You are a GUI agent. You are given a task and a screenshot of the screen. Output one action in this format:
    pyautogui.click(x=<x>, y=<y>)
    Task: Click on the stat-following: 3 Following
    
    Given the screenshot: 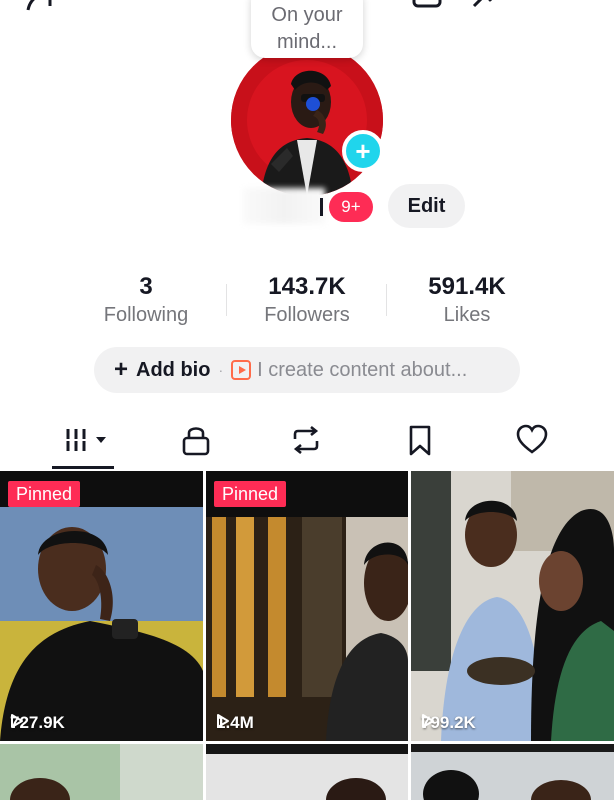 What is the action you would take?
    pyautogui.click(x=146, y=300)
    